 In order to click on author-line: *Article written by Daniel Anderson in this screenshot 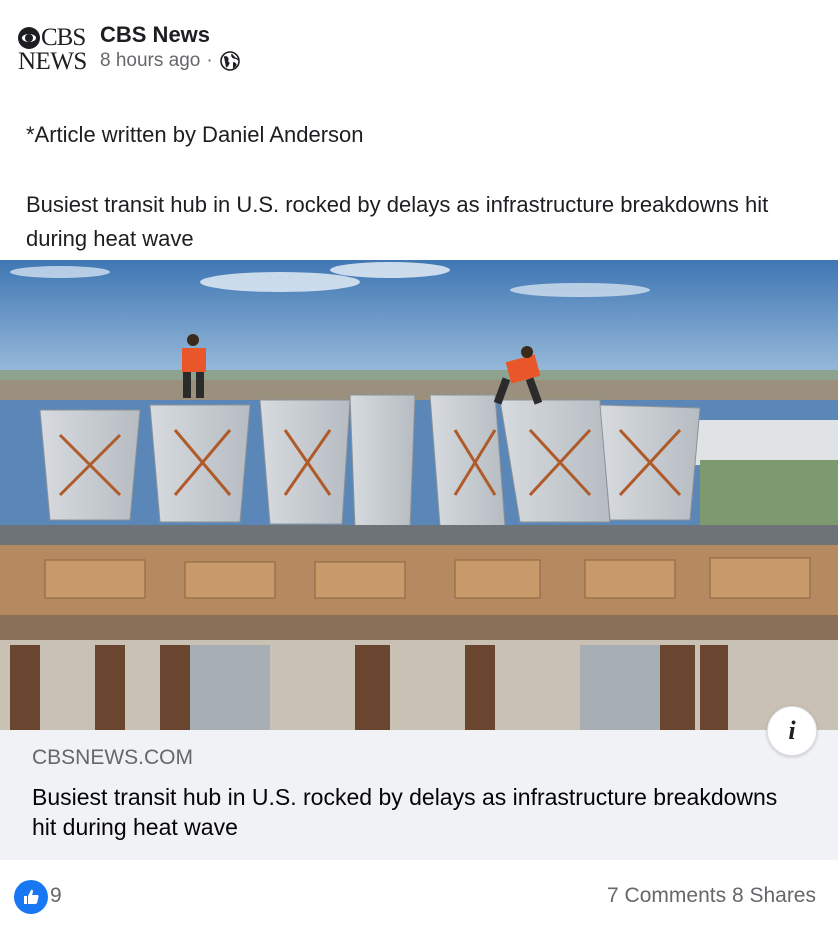, I will do `click(195, 134)`.